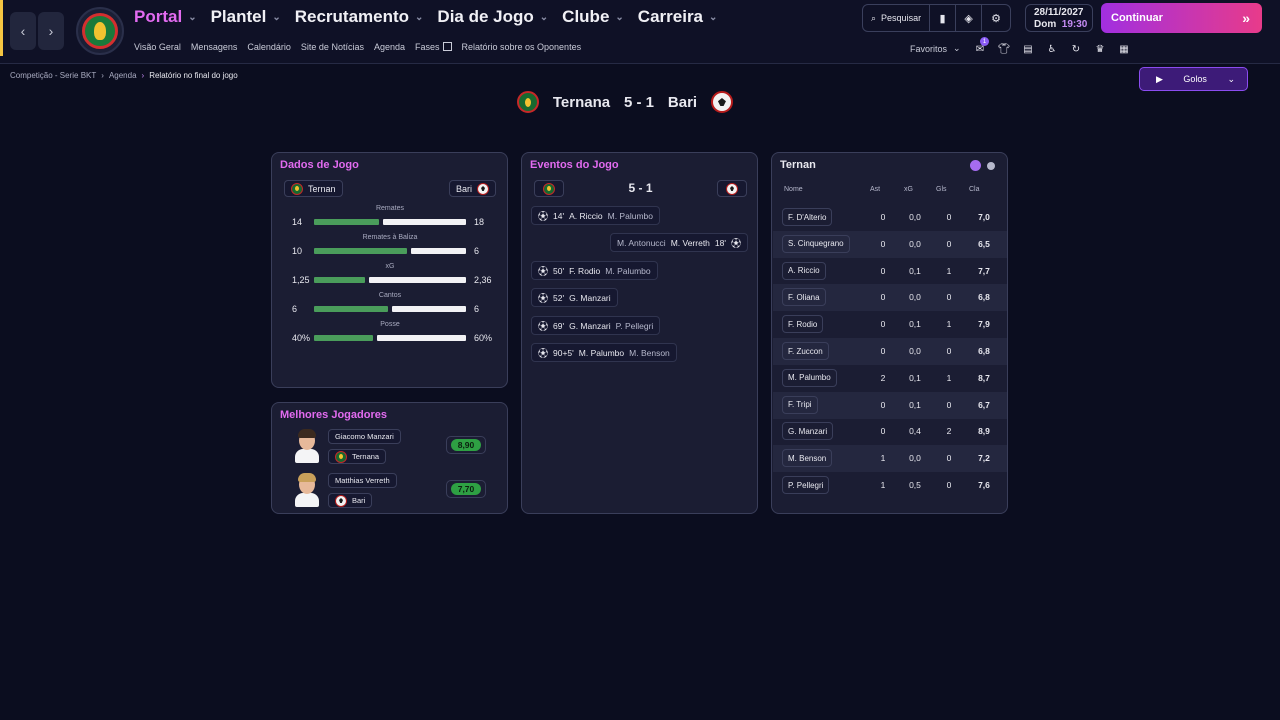 The height and width of the screenshot is (720, 1280). I want to click on search-button: ⌕ Pesquisar, so click(897, 18).